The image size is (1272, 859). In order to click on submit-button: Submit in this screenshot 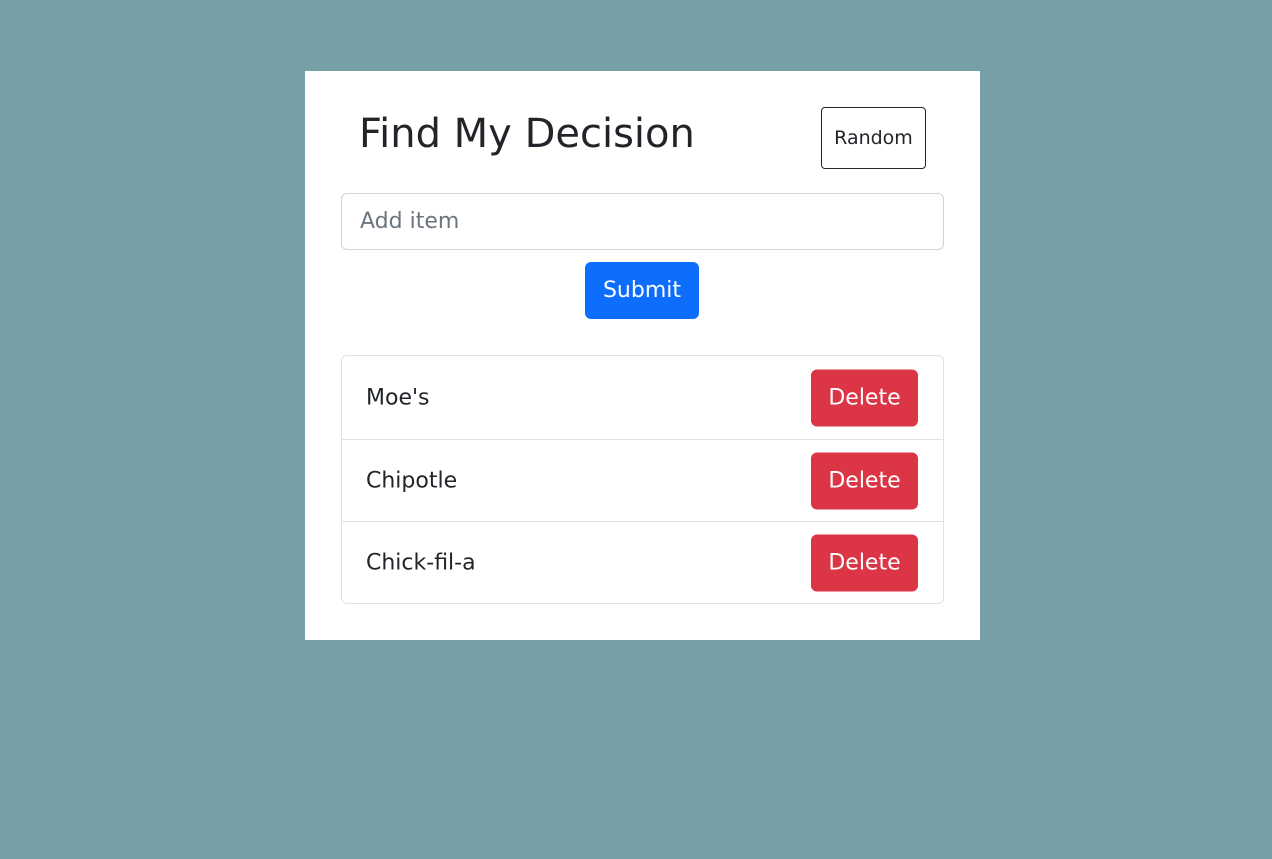, I will do `click(642, 290)`.